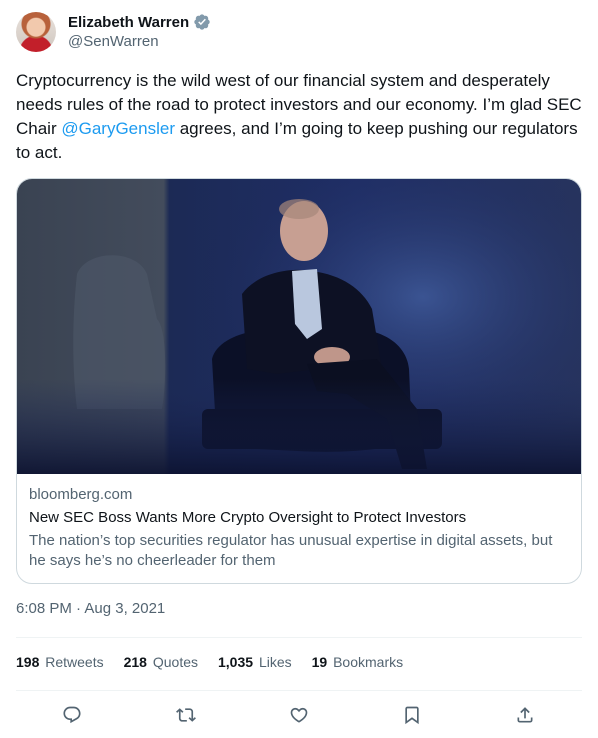 The height and width of the screenshot is (738, 598). What do you see at coordinates (299, 34) in the screenshot?
I see `tweet-header: Elizabeth Warren @SenWarren` at bounding box center [299, 34].